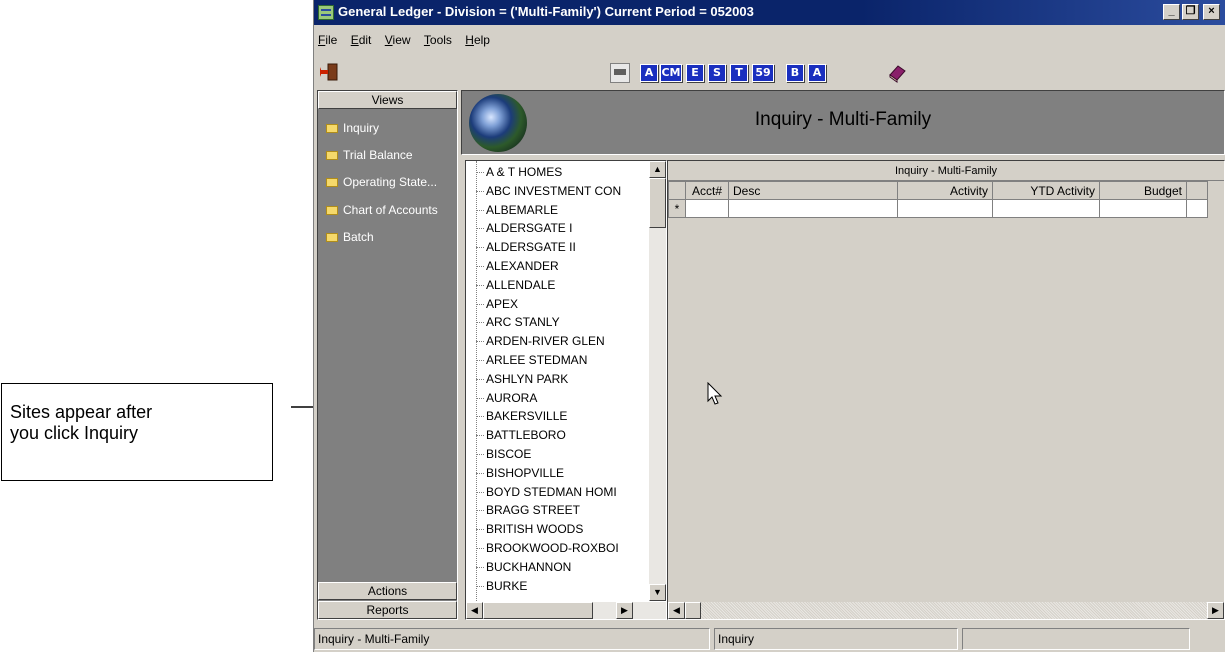  Describe the element at coordinates (438, 40) in the screenshot. I see `menu-tools: Tools` at that location.